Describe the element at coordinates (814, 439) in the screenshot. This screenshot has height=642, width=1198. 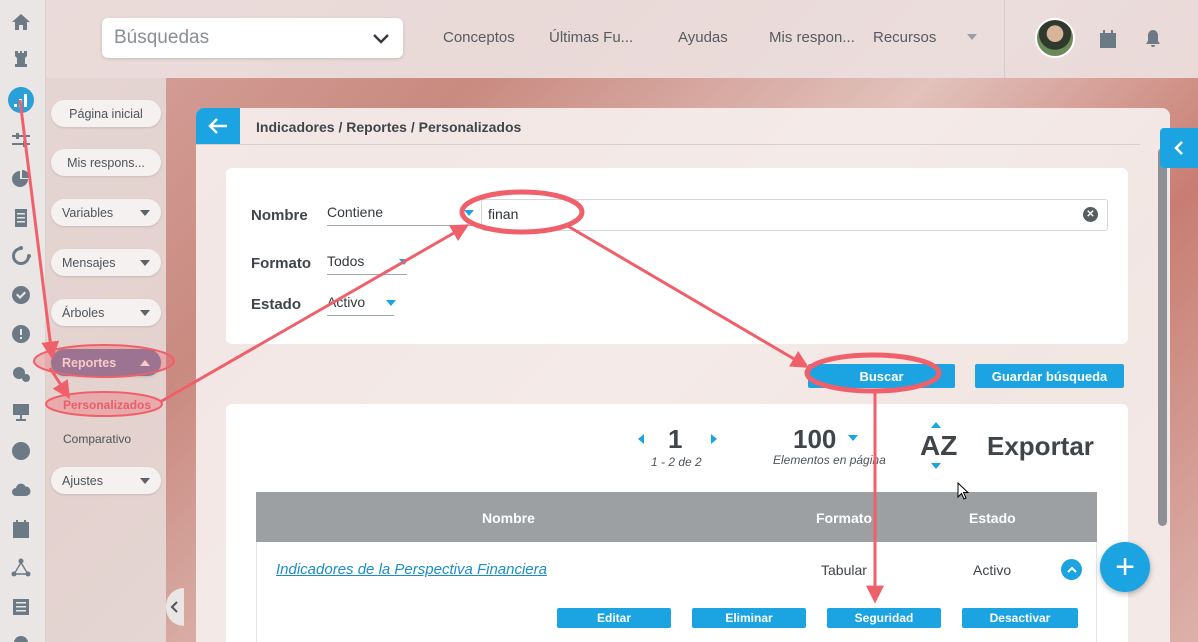
I see `per-page-select: 100` at that location.